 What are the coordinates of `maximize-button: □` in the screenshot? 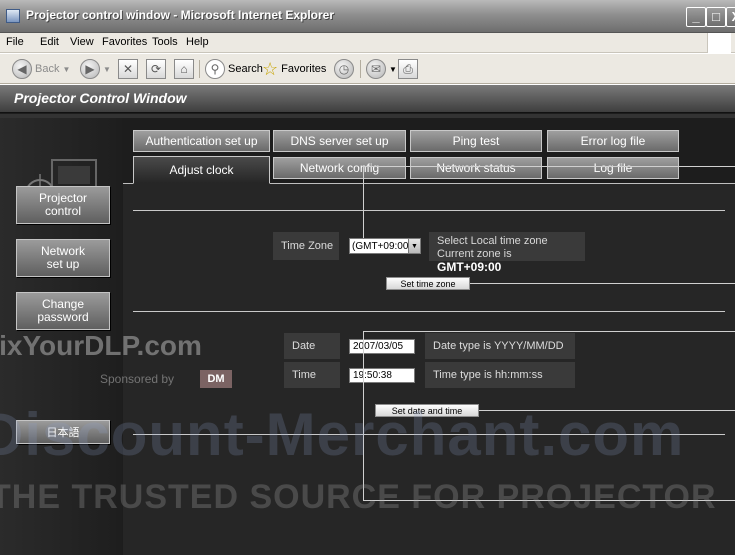 It's located at (716, 17).